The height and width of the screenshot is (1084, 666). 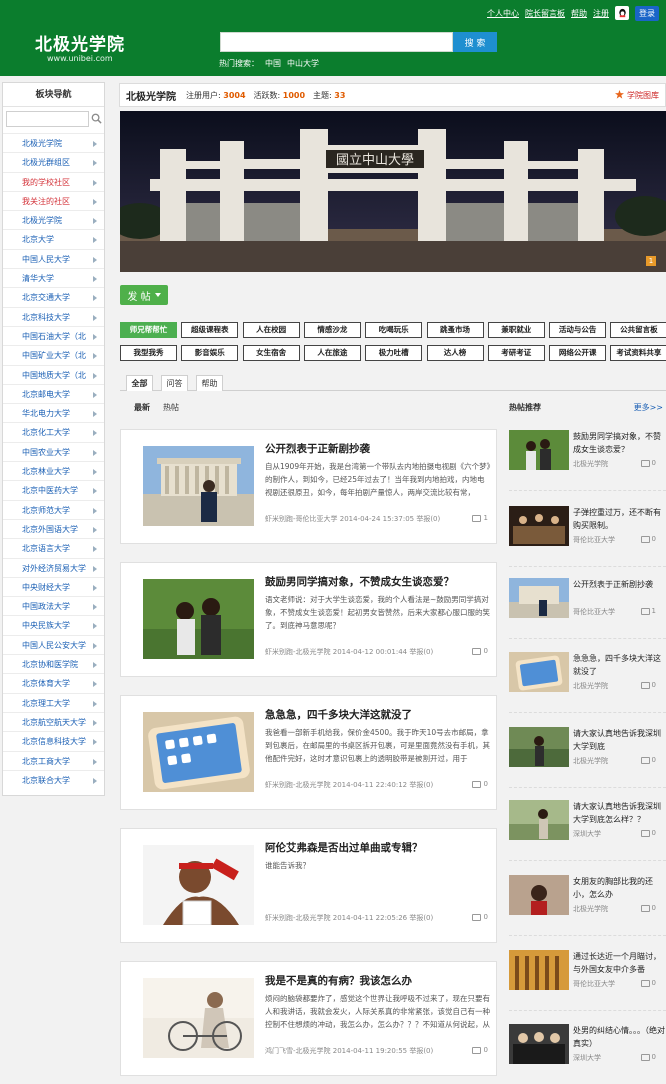 What do you see at coordinates (377, 448) in the screenshot?
I see `post-title: 公开烈表于正新剧抄袭` at bounding box center [377, 448].